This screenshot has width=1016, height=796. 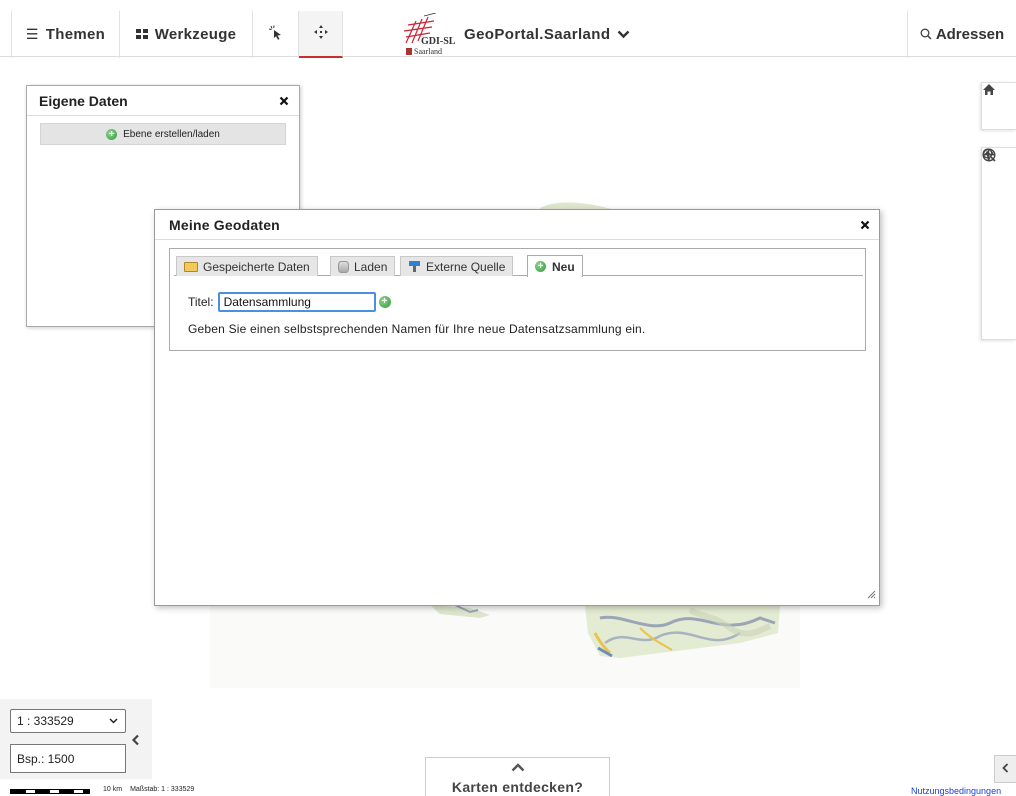 I want to click on zoom-extent-button, so click(x=999, y=244).